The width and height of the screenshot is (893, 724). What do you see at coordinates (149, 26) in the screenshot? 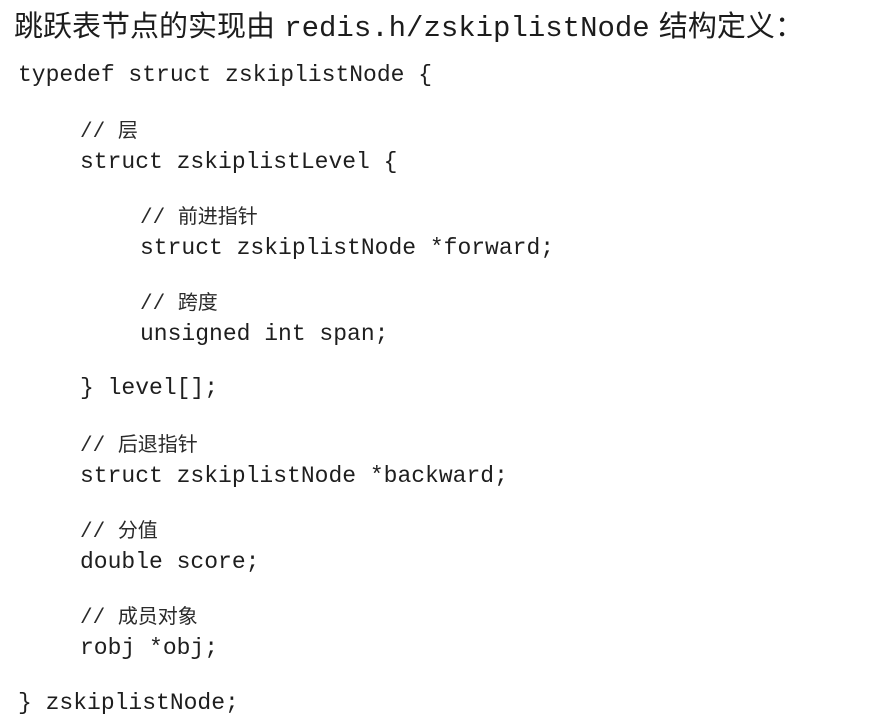
I see `heading-prefix: 跳跃表节点的实现由` at bounding box center [149, 26].